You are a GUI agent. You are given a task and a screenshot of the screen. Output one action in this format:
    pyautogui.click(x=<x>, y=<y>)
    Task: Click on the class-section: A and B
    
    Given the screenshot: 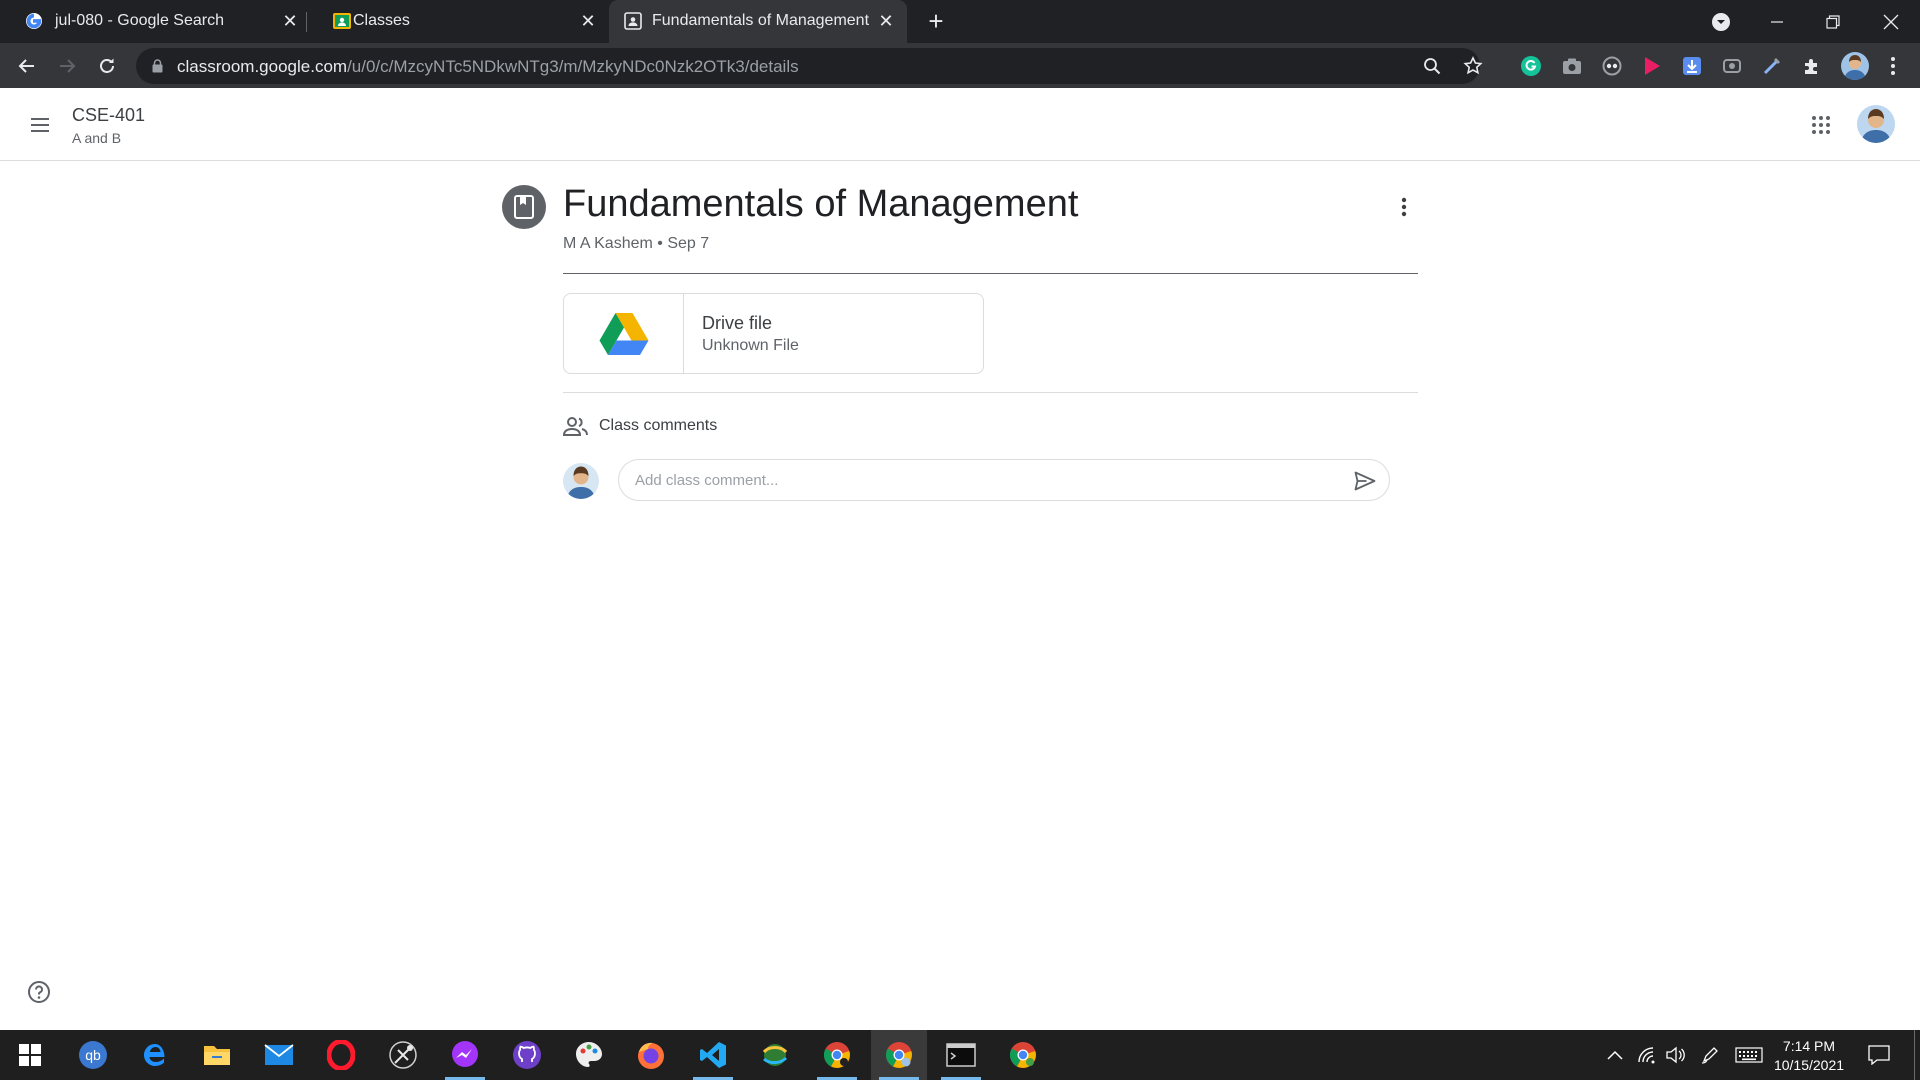 What is the action you would take?
    pyautogui.click(x=97, y=138)
    